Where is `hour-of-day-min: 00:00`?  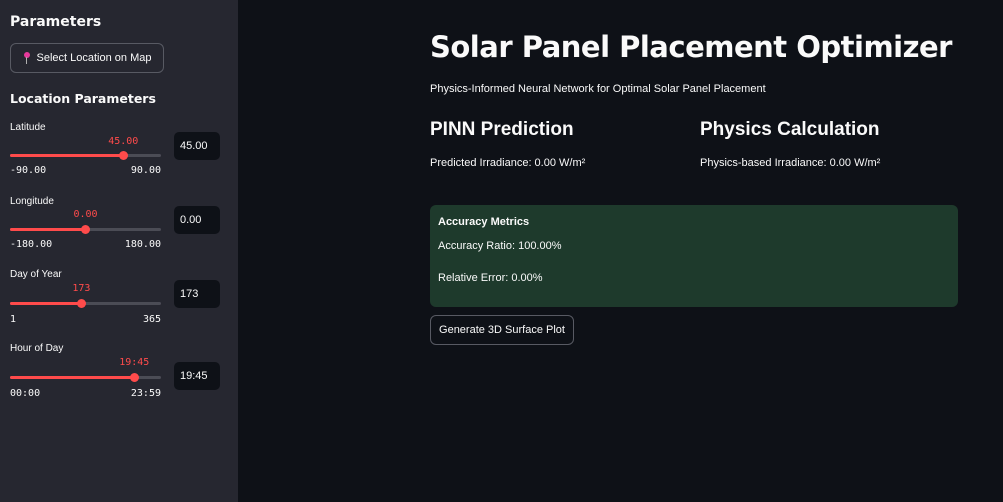 hour-of-day-min: 00:00 is located at coordinates (25, 393).